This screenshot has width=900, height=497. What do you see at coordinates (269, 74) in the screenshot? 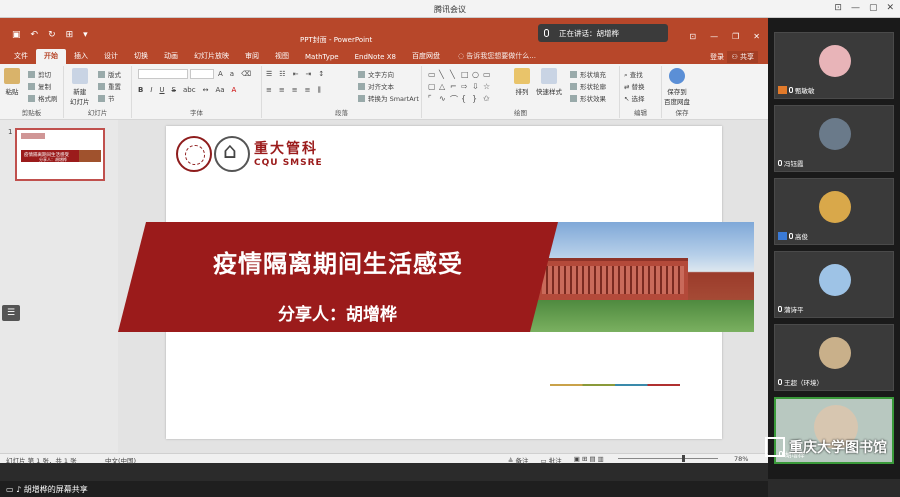
I see `bullets-icon: ☰` at bounding box center [269, 74].